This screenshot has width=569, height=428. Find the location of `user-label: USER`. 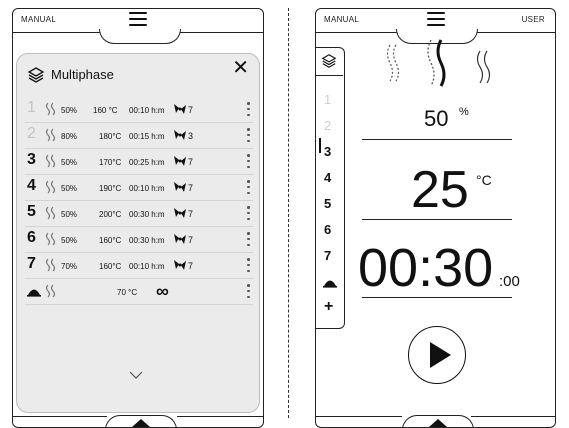

user-label: USER is located at coordinates (533, 19).